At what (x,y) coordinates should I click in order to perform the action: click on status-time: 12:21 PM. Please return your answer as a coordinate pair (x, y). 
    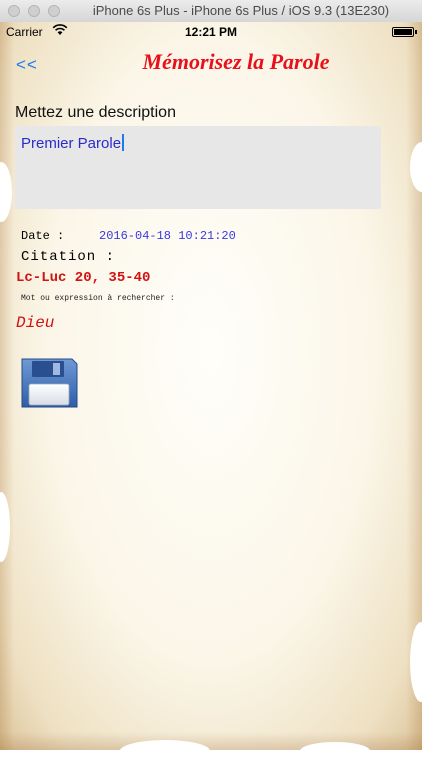
    Looking at the image, I should click on (211, 32).